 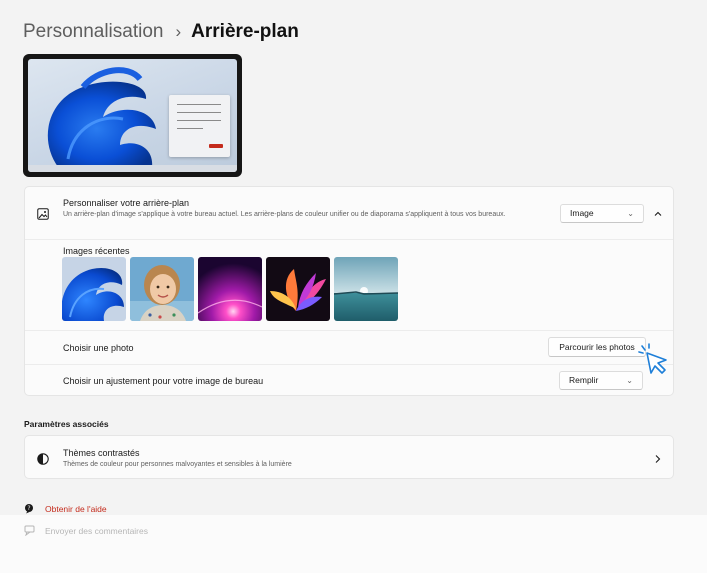 I want to click on child-portrait-thumb, so click(x=162, y=289).